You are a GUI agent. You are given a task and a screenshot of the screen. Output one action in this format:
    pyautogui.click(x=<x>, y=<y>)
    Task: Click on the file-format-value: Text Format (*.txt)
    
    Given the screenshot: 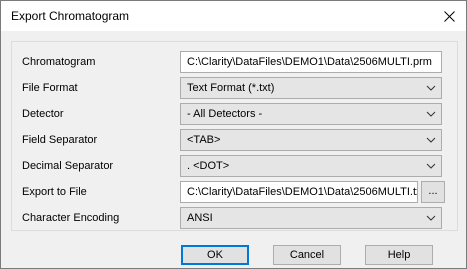 What is the action you would take?
    pyautogui.click(x=231, y=88)
    